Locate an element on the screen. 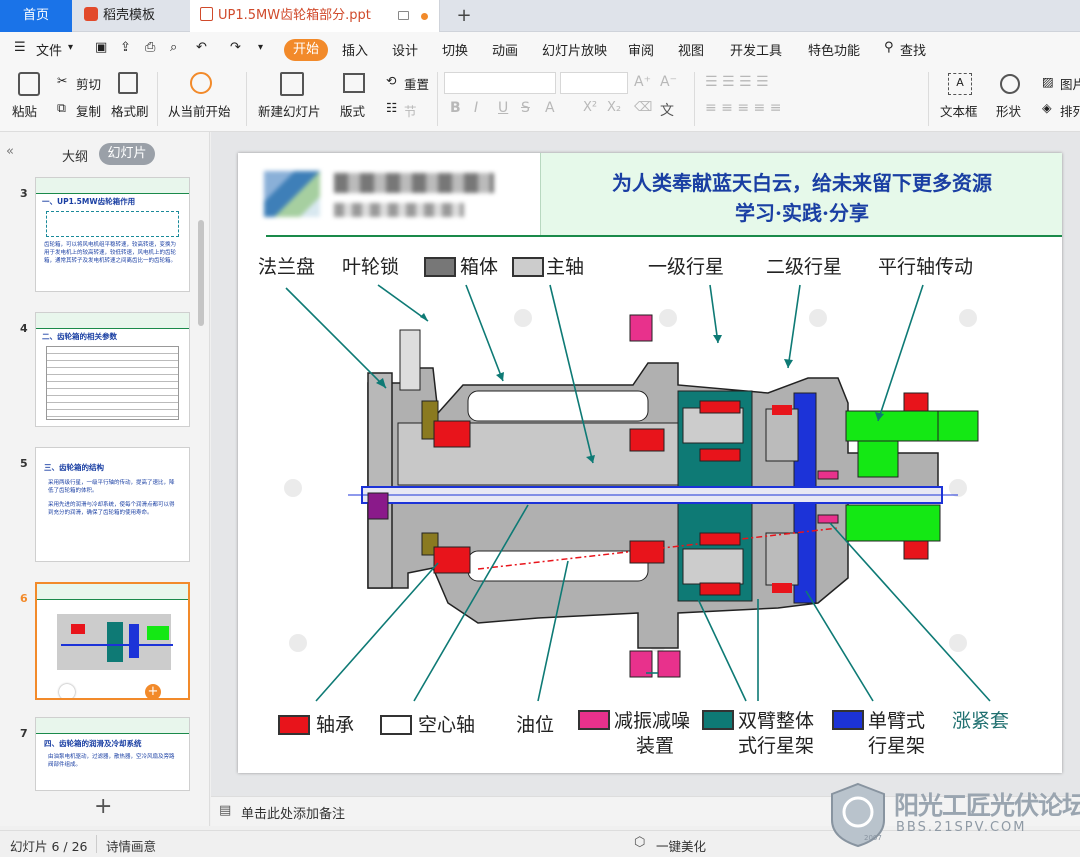 The height and width of the screenshot is (857, 1080). copy-icon: ⧉ is located at coordinates (61, 108).